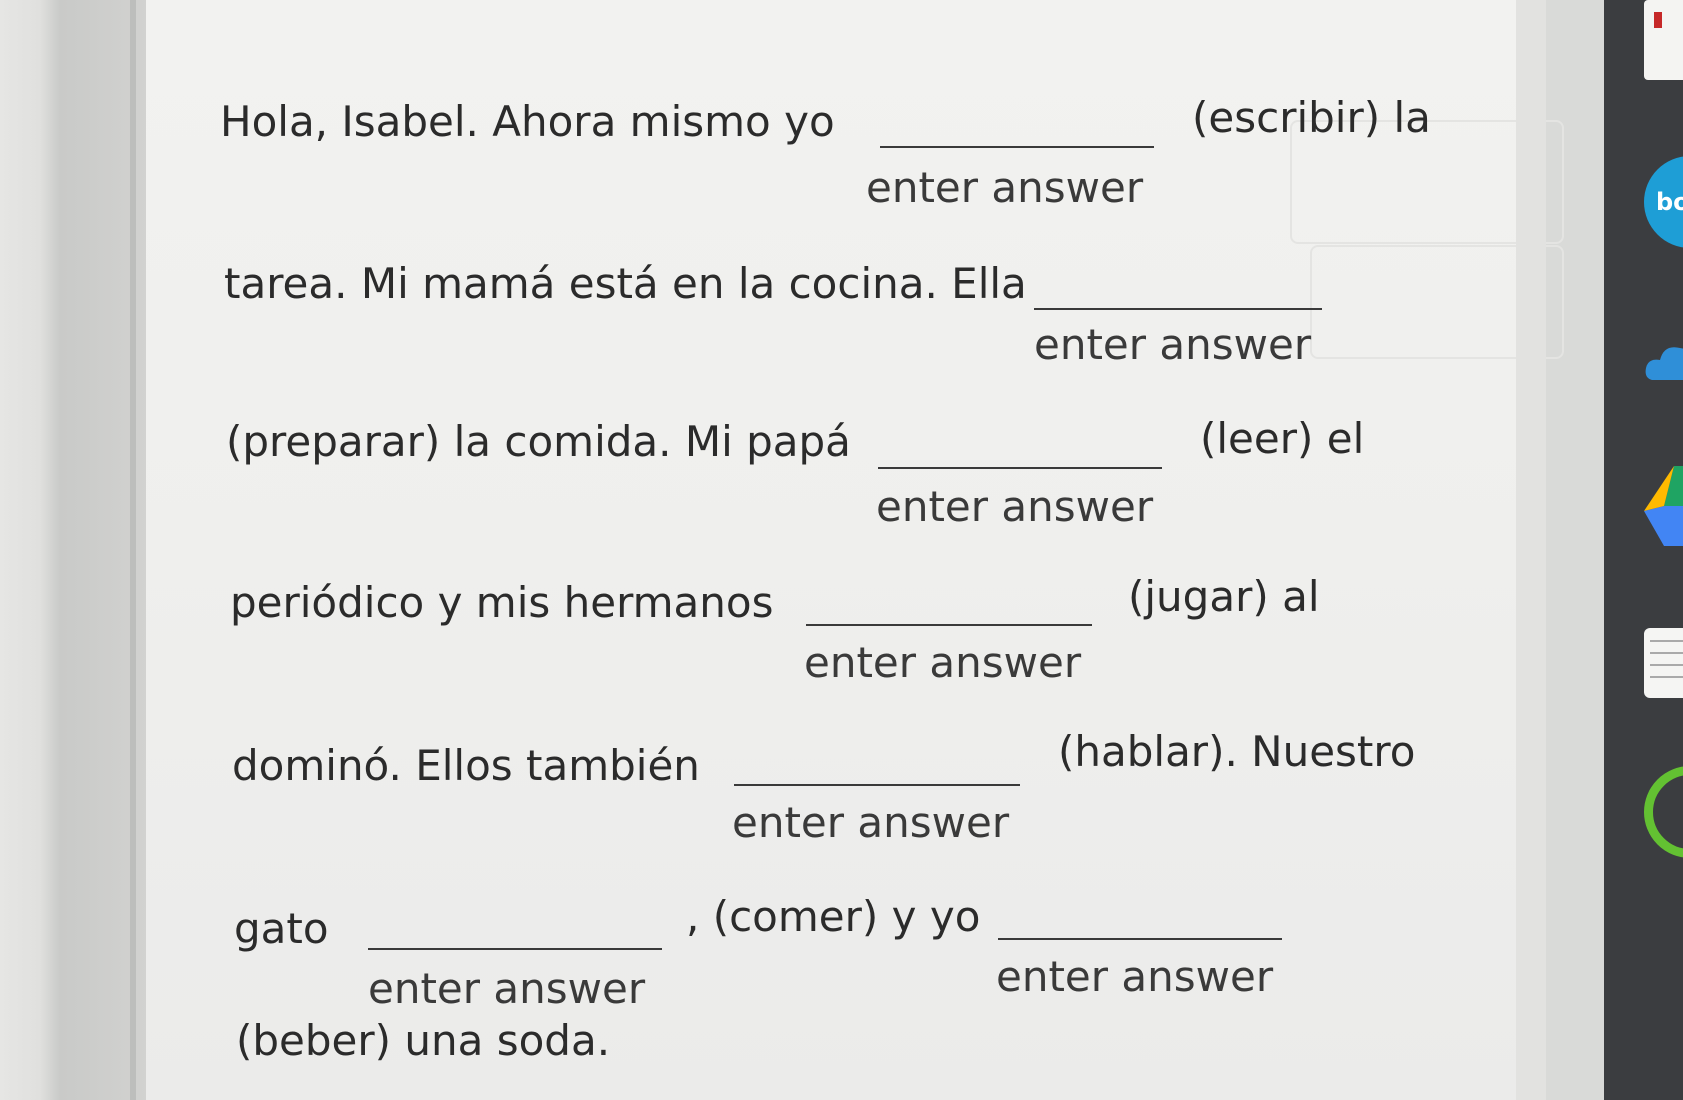 The image size is (1683, 1100). I want to click on answer-input-1: enter answer, so click(1004, 188).